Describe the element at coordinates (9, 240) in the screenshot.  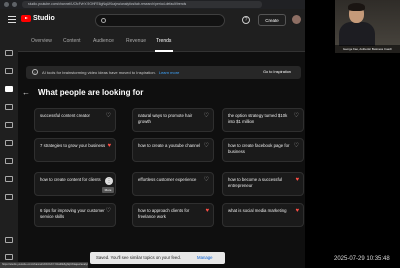
I see `settings-icon` at that location.